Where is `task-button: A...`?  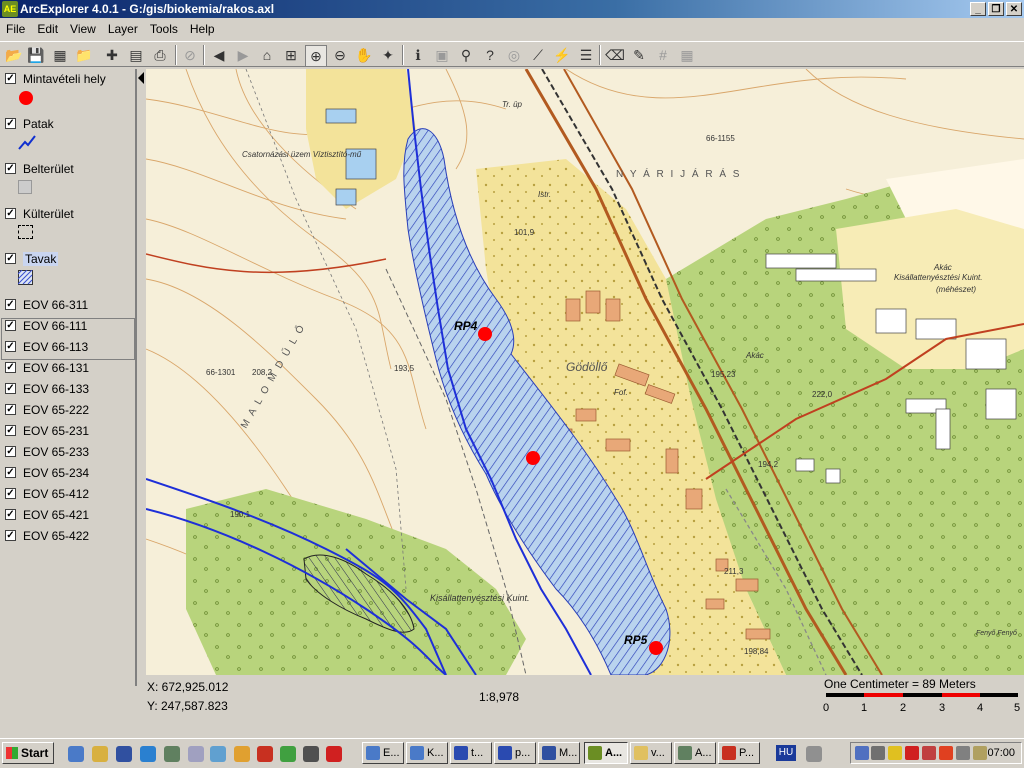 task-button: A... is located at coordinates (695, 753).